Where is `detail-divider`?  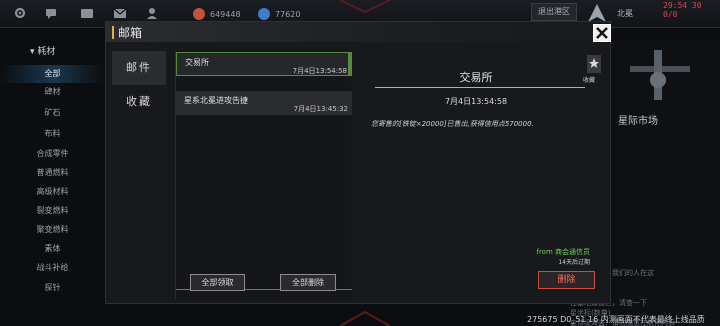
detail-divider is located at coordinates (480, 87).